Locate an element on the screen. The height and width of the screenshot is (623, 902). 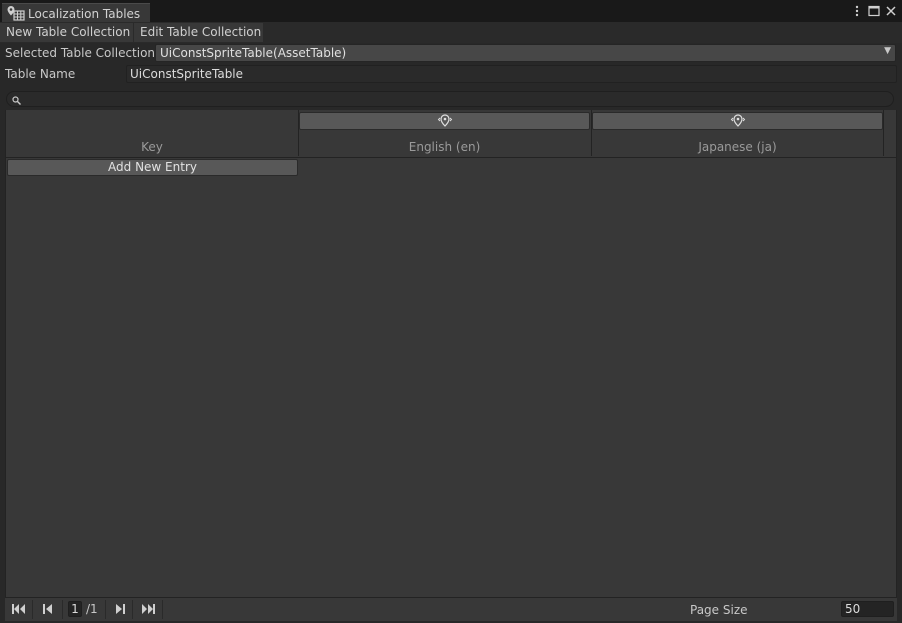
first-page-button is located at coordinates (19, 609).